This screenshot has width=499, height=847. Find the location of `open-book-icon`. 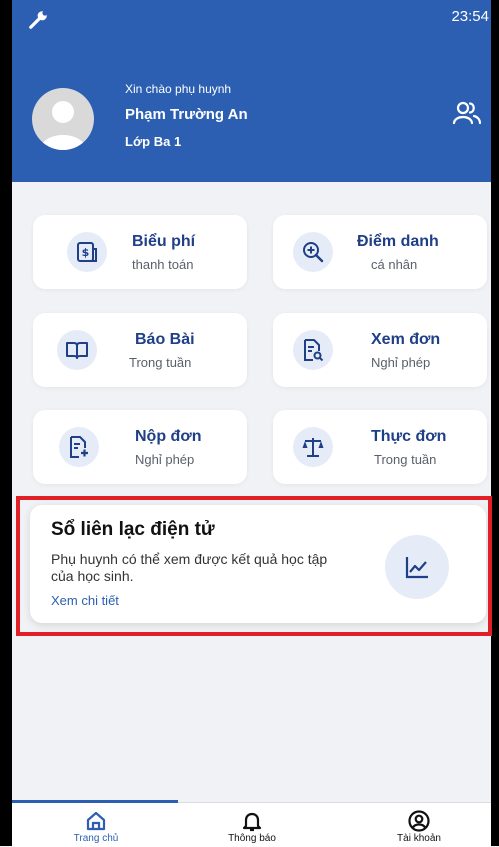

open-book-icon is located at coordinates (77, 350).